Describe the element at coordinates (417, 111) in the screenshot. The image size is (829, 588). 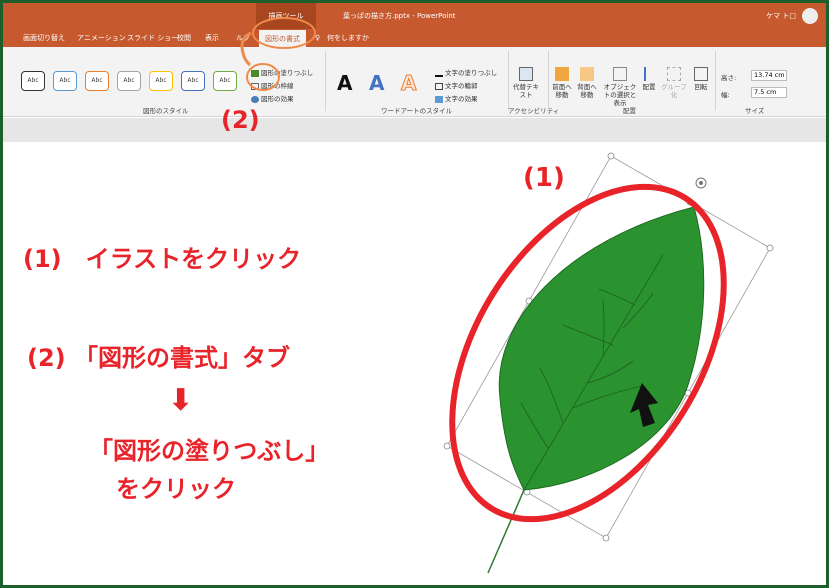
I see `wordart-styles-group-label: ワードアートのスタイル` at that location.